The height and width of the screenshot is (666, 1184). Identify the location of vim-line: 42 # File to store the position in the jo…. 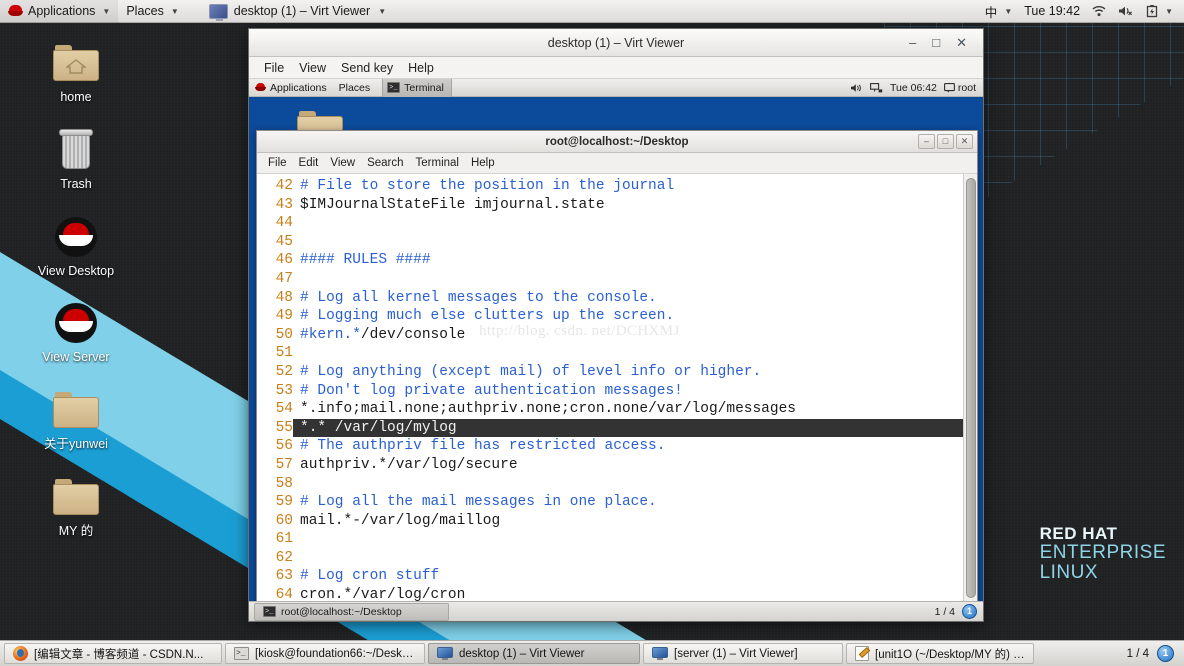
(612, 186).